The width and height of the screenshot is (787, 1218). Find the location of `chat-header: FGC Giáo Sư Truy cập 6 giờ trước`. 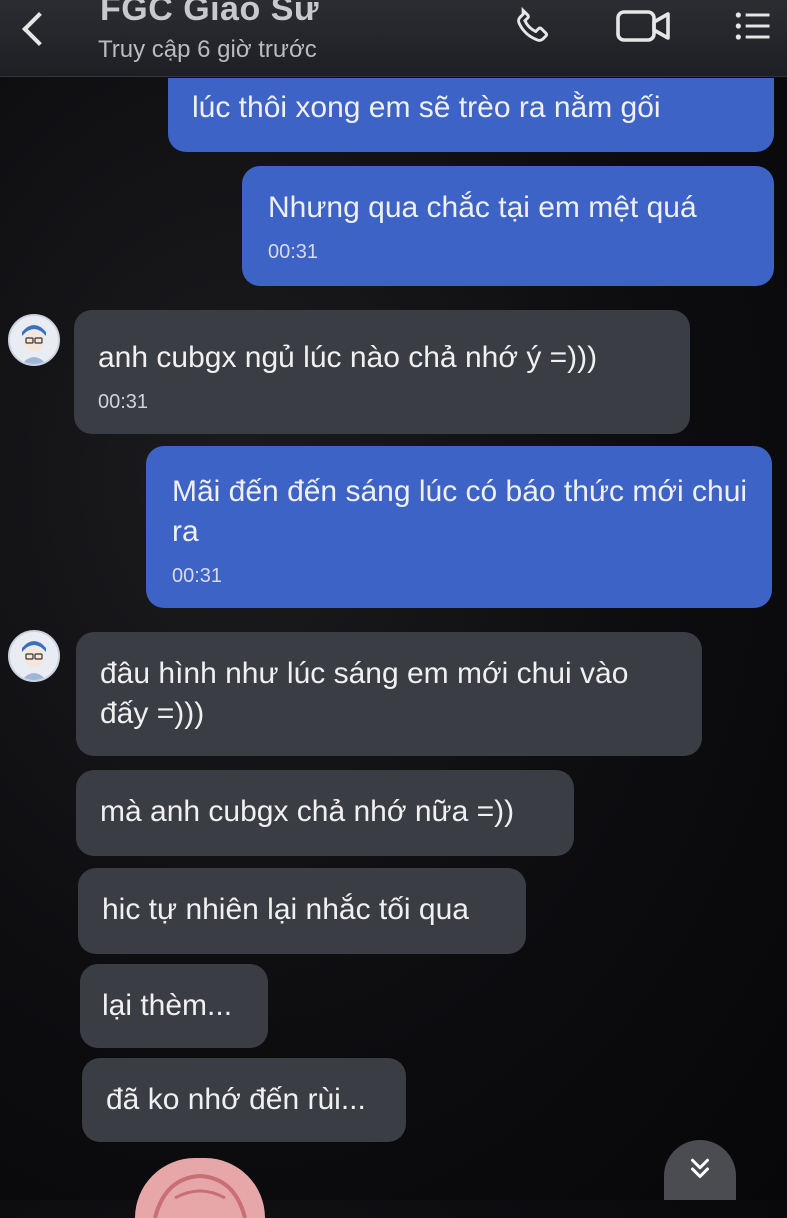

chat-header: FGC Giáo Sư Truy cập 6 giờ trước is located at coordinates (393, 38).